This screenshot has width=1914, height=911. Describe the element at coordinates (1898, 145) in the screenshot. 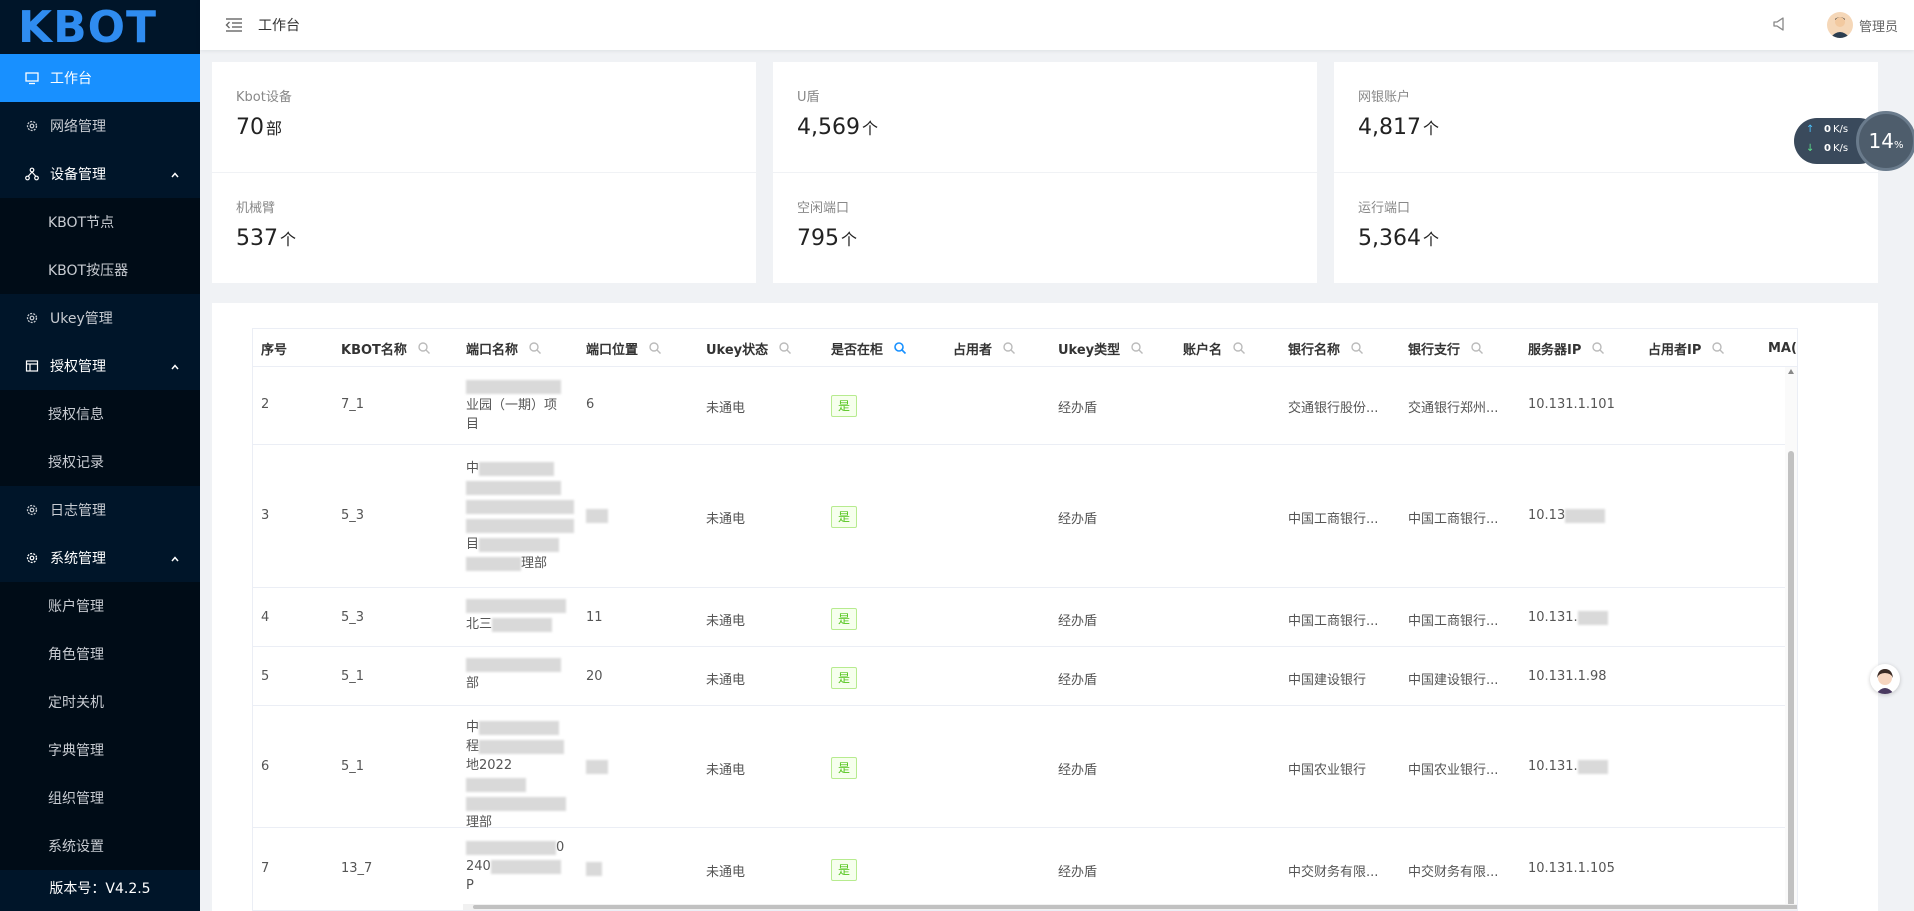

I see `gauge-unit: %` at that location.